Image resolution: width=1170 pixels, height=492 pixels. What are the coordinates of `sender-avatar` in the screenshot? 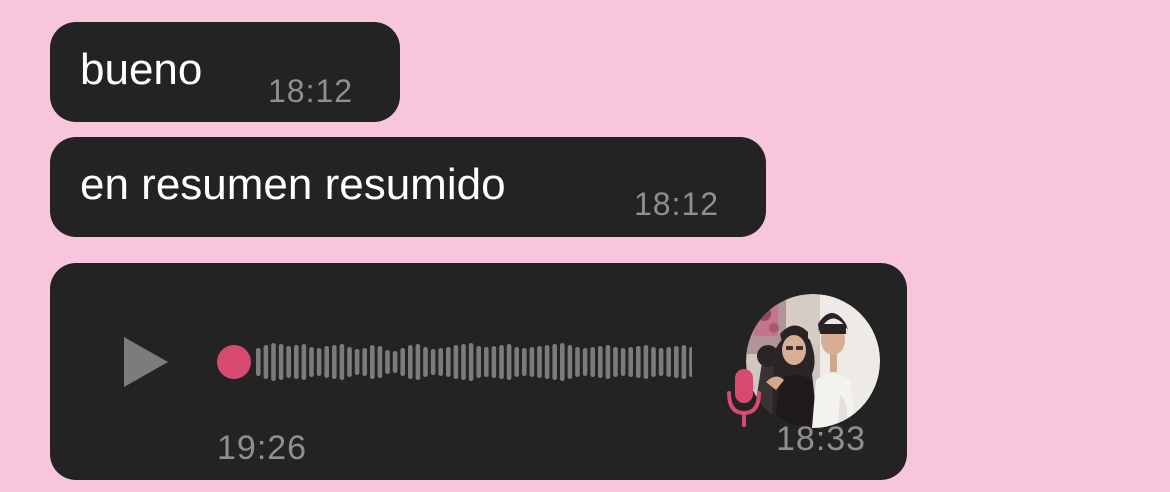 It's located at (813, 361).